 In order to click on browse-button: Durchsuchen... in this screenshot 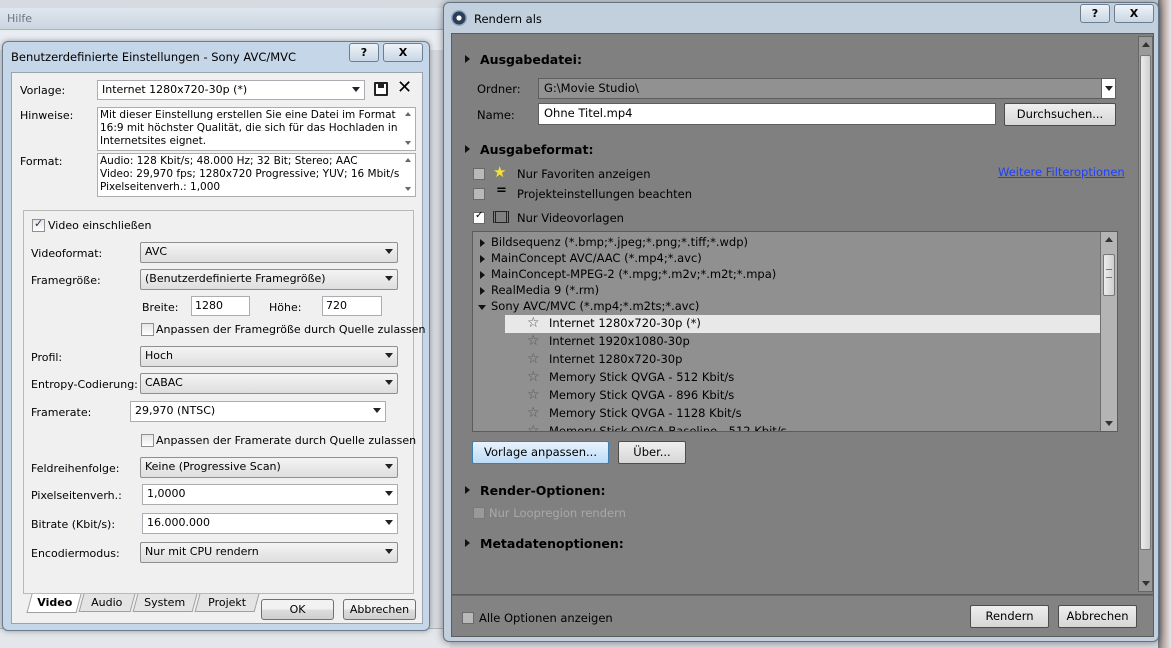, I will do `click(1060, 114)`.